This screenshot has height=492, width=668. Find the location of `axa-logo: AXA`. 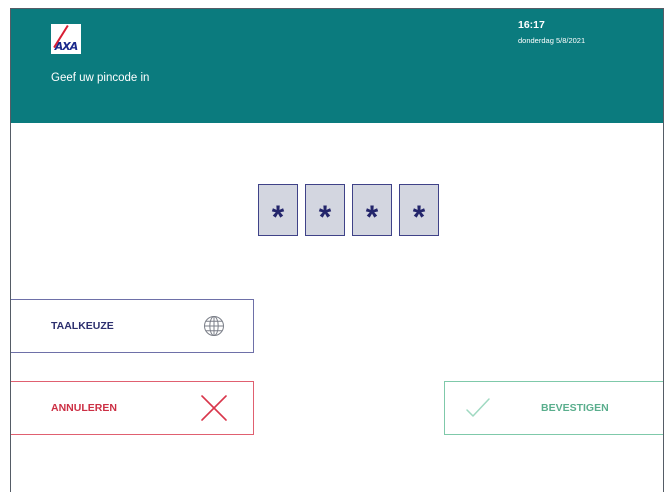

axa-logo: AXA is located at coordinates (66, 39).